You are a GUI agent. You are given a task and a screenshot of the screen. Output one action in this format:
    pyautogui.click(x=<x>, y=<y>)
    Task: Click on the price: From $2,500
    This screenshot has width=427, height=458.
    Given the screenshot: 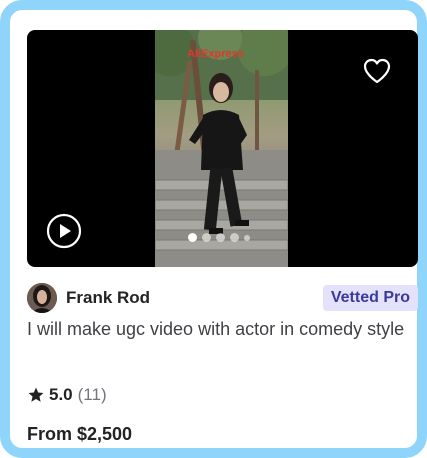 What is the action you would take?
    pyautogui.click(x=79, y=434)
    